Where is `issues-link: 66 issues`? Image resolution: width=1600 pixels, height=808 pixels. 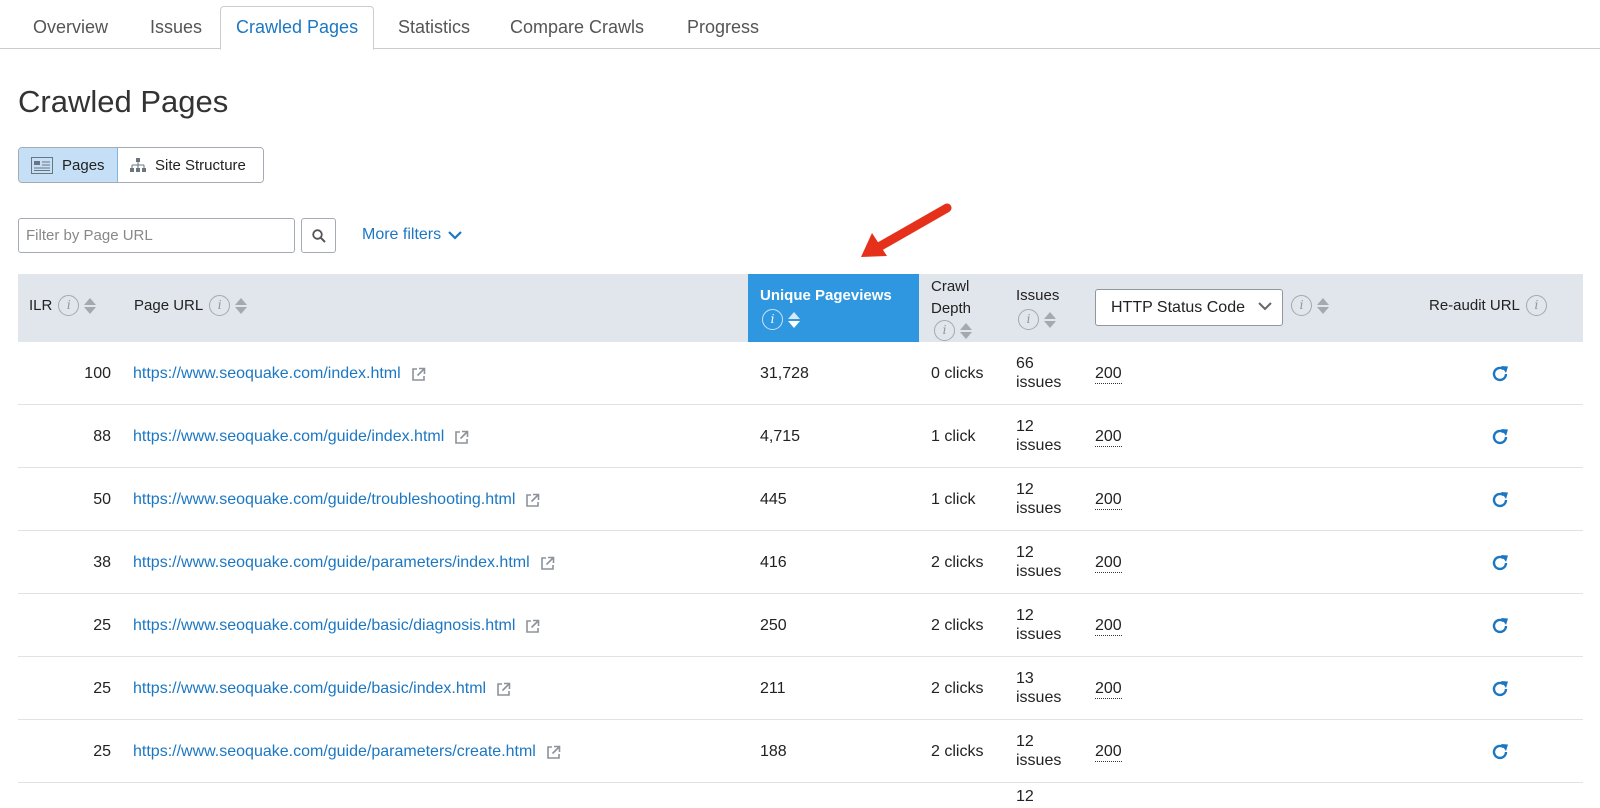 issues-link: 66 issues is located at coordinates (1038, 373).